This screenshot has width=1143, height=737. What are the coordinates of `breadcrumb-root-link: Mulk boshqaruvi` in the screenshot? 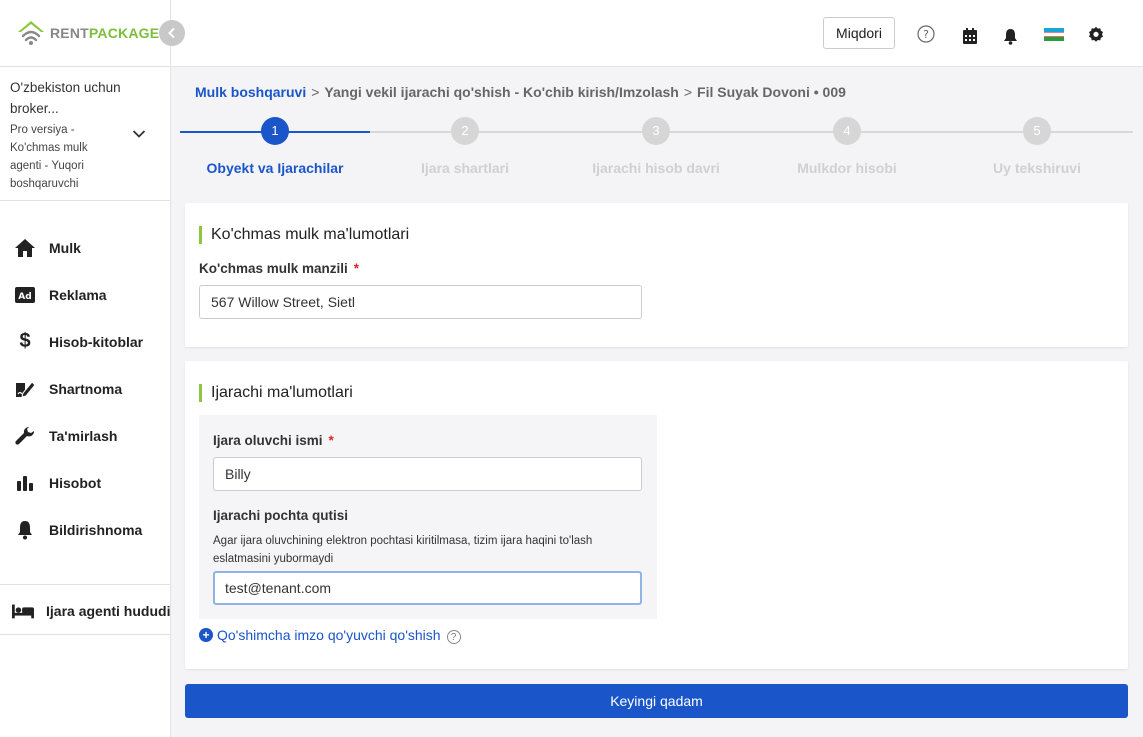 It's located at (250, 92).